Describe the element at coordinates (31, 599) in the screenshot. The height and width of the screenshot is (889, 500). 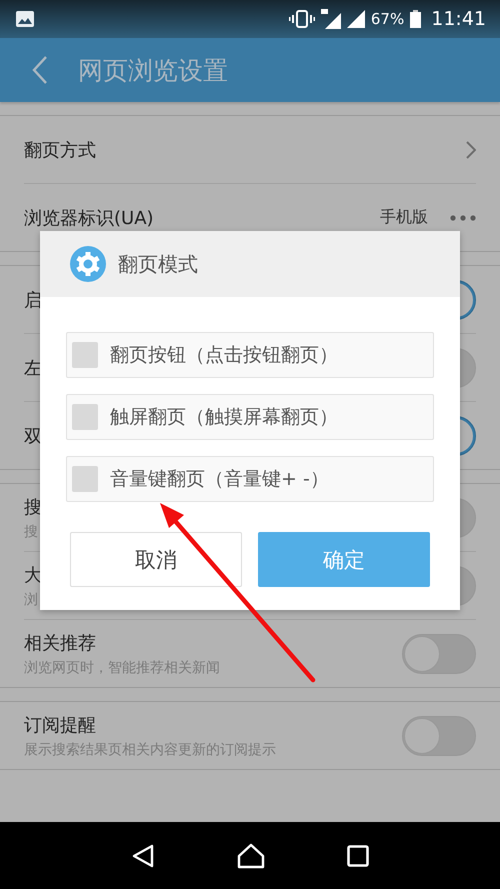
I see `setting-description: 浏` at that location.